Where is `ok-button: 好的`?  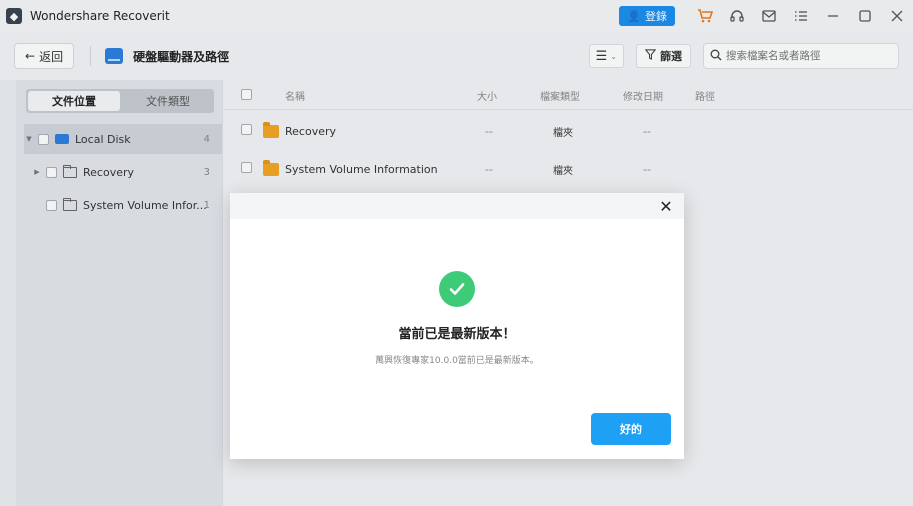
ok-button: 好的 is located at coordinates (631, 429).